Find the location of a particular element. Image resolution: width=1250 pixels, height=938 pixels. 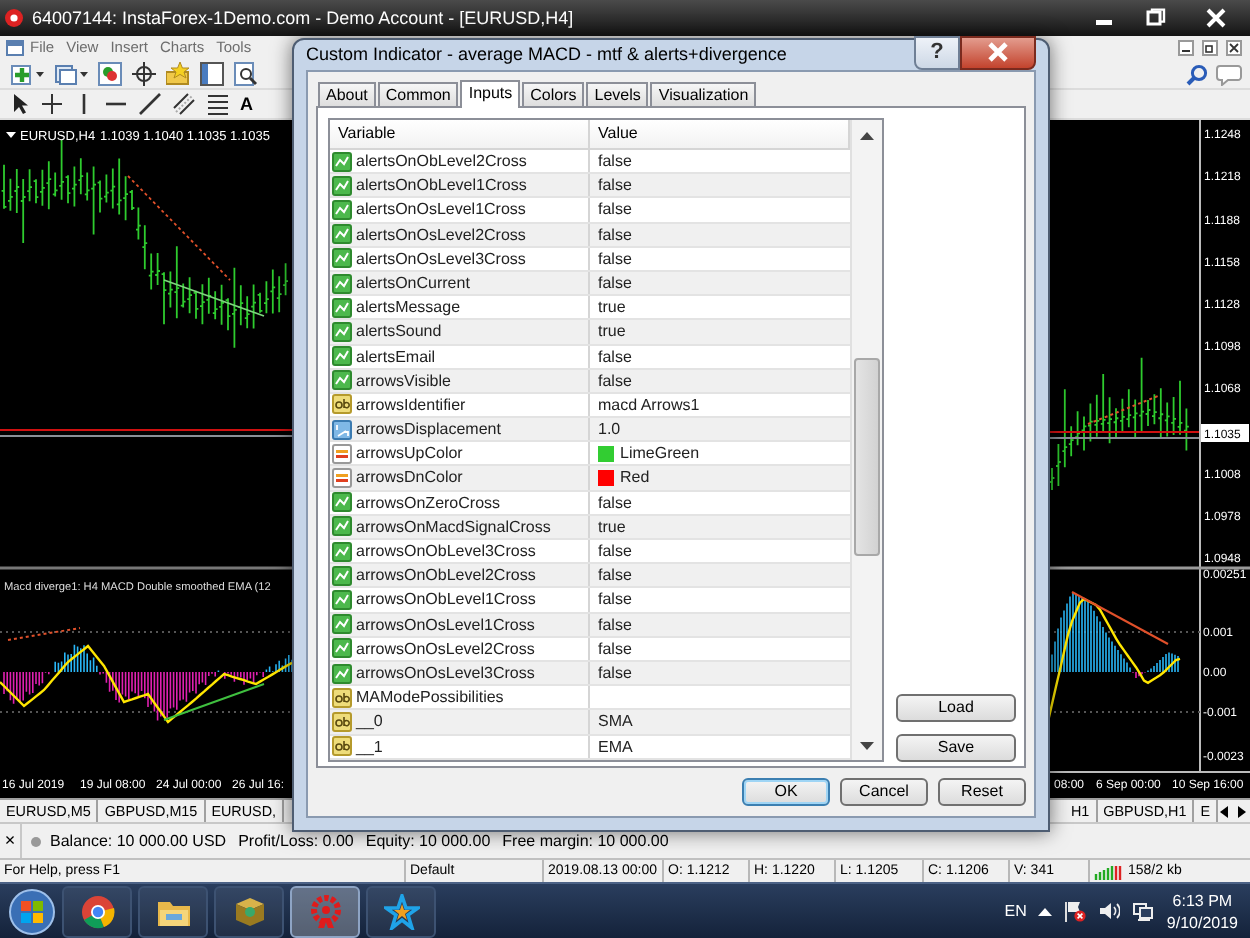

scroll-thumb is located at coordinates (867, 457).